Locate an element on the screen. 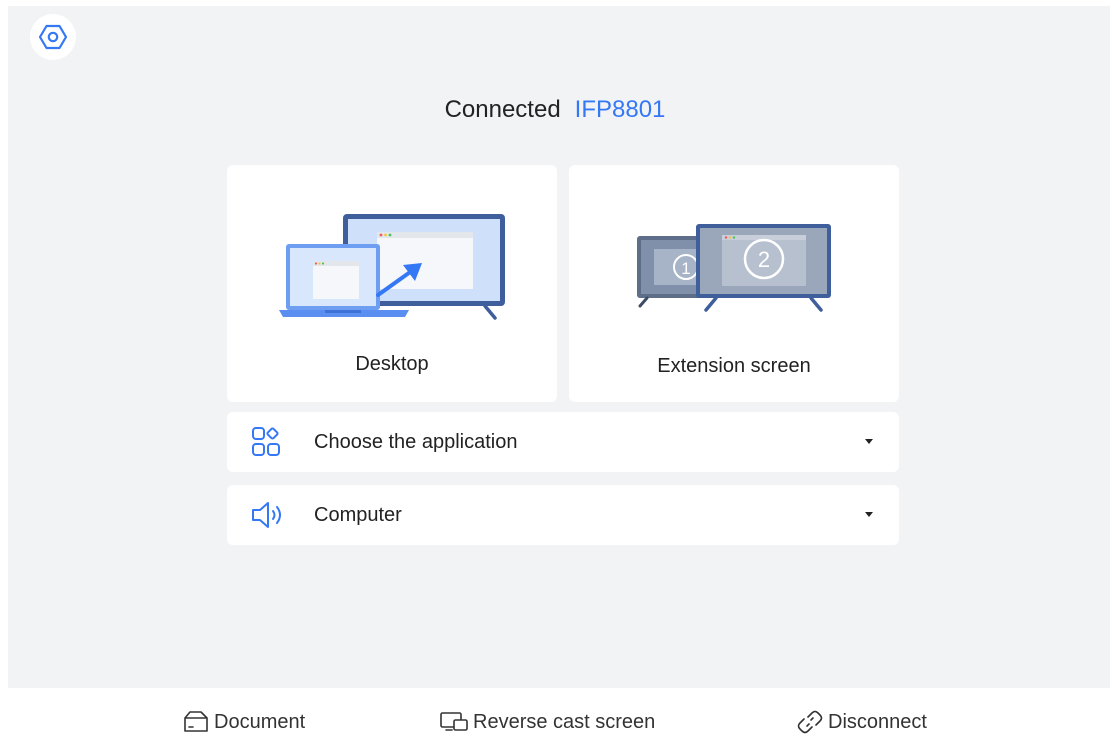 The height and width of the screenshot is (747, 1110). extension-screen-1-label: 1 is located at coordinates (685, 268).